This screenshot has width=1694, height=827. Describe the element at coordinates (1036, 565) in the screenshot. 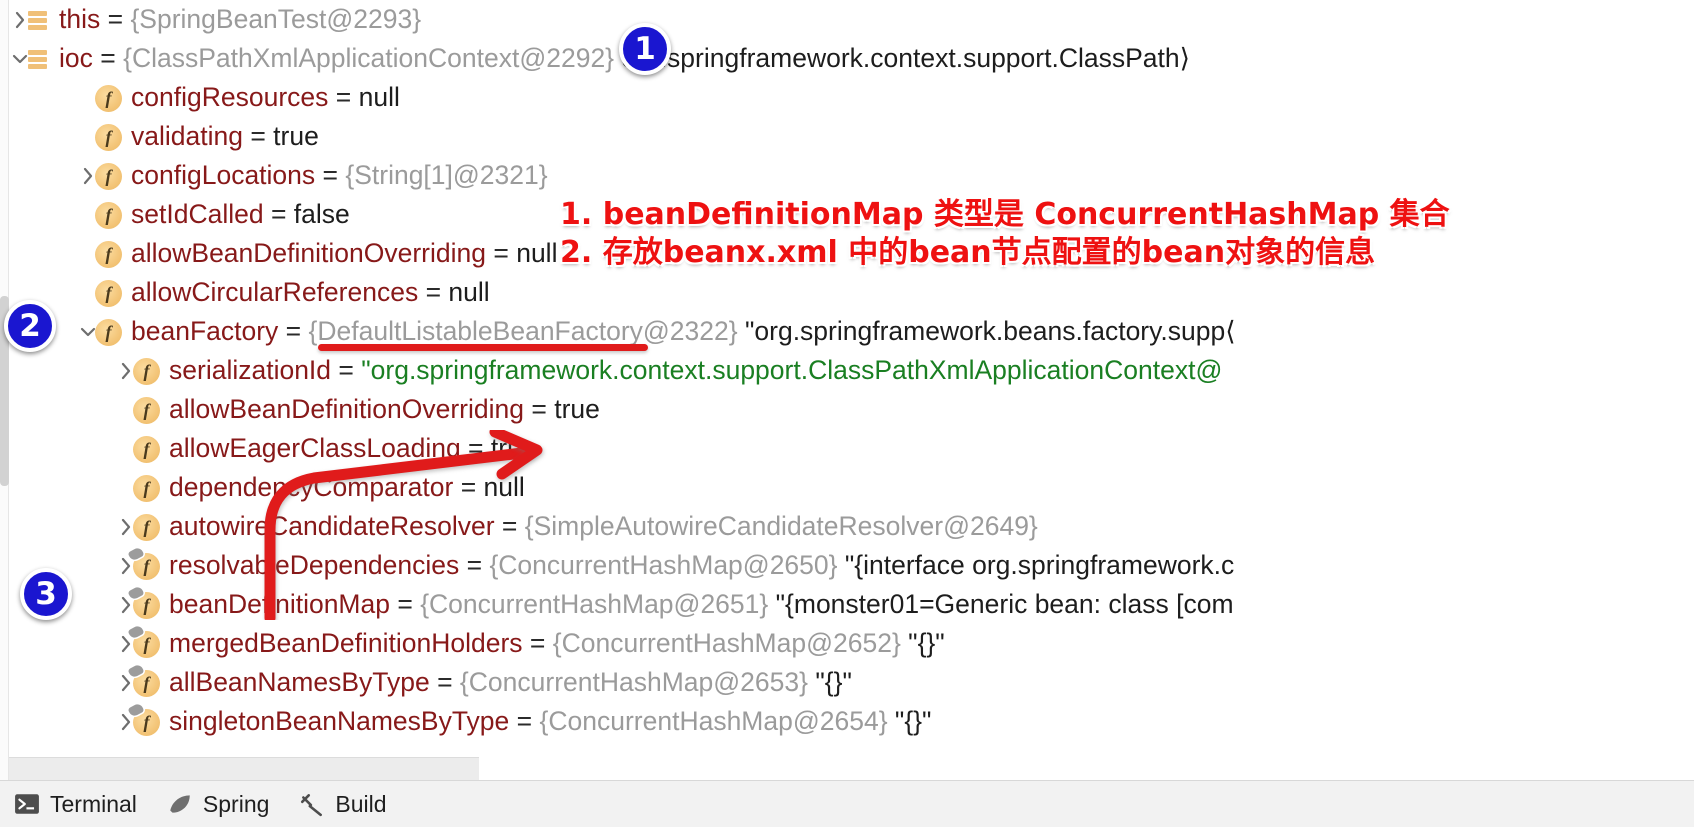

I see `variable-value: "{interface org.springframework.c` at that location.